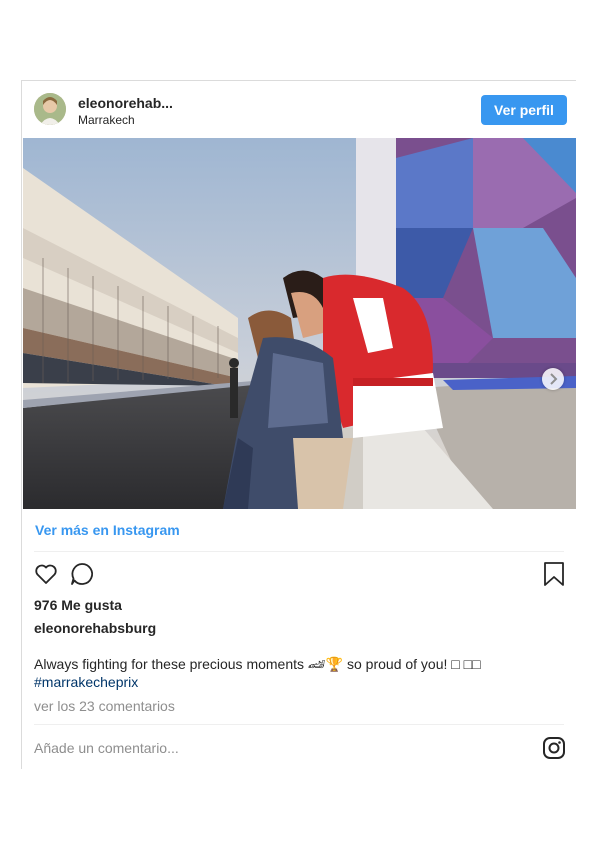 The width and height of the screenshot is (600, 850). I want to click on save-button, so click(554, 576).